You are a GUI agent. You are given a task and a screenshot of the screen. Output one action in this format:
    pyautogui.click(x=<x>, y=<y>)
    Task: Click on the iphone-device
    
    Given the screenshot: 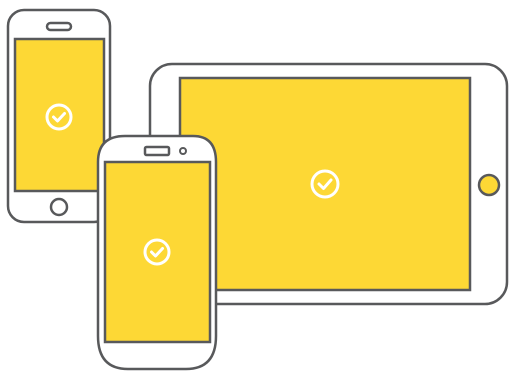 What is the action you would take?
    pyautogui.click(x=59, y=116)
    